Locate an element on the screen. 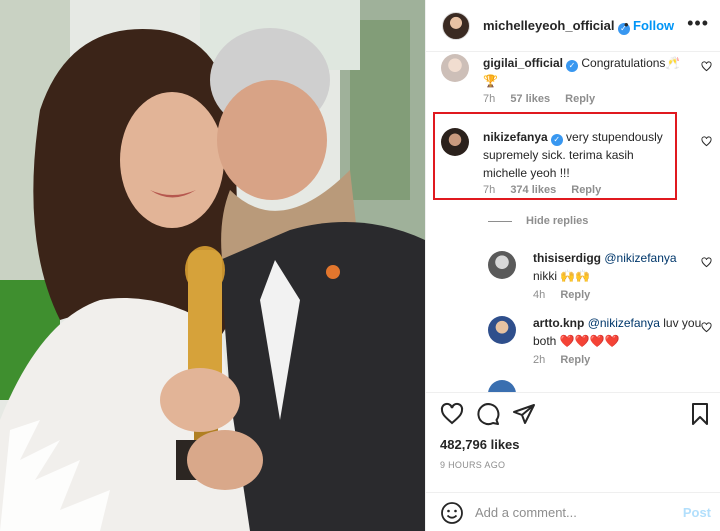 This screenshot has width=720, height=531. like-heart-icon is located at coordinates (452, 414).